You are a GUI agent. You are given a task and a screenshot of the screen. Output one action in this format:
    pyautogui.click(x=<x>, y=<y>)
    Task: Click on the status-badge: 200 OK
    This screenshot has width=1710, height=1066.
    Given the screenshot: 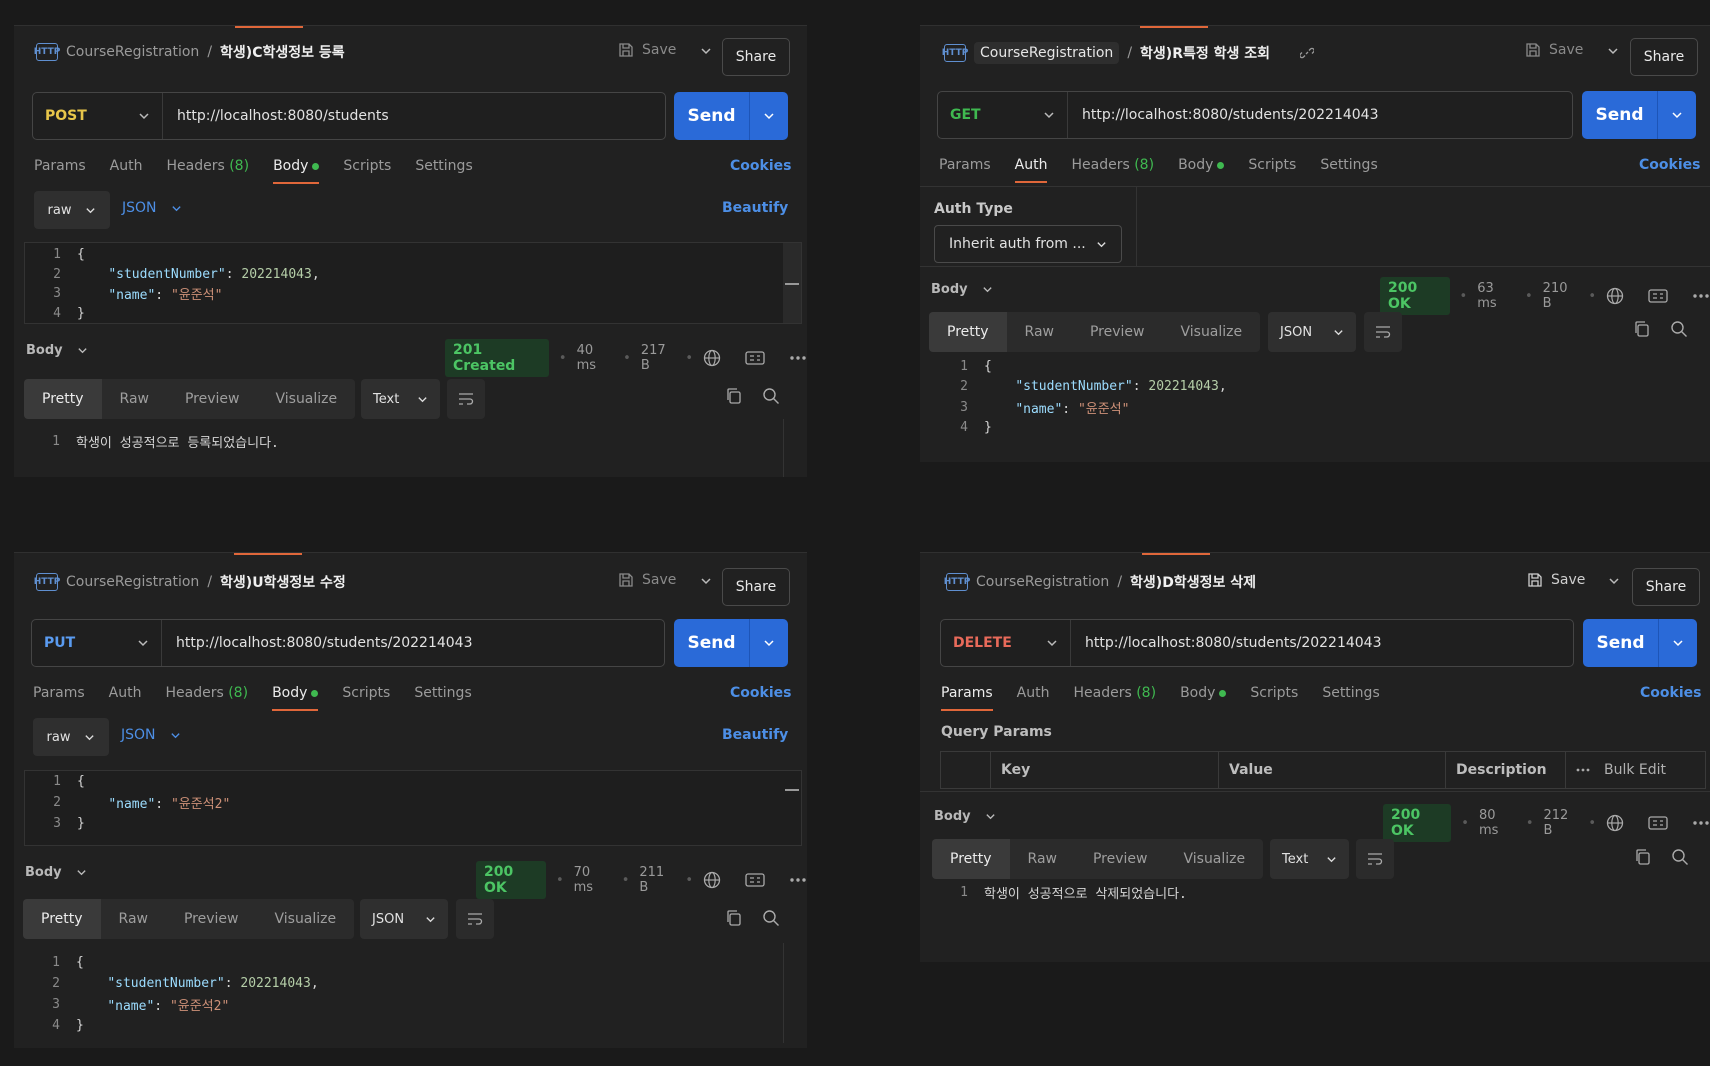 What is the action you would take?
    pyautogui.click(x=1415, y=296)
    